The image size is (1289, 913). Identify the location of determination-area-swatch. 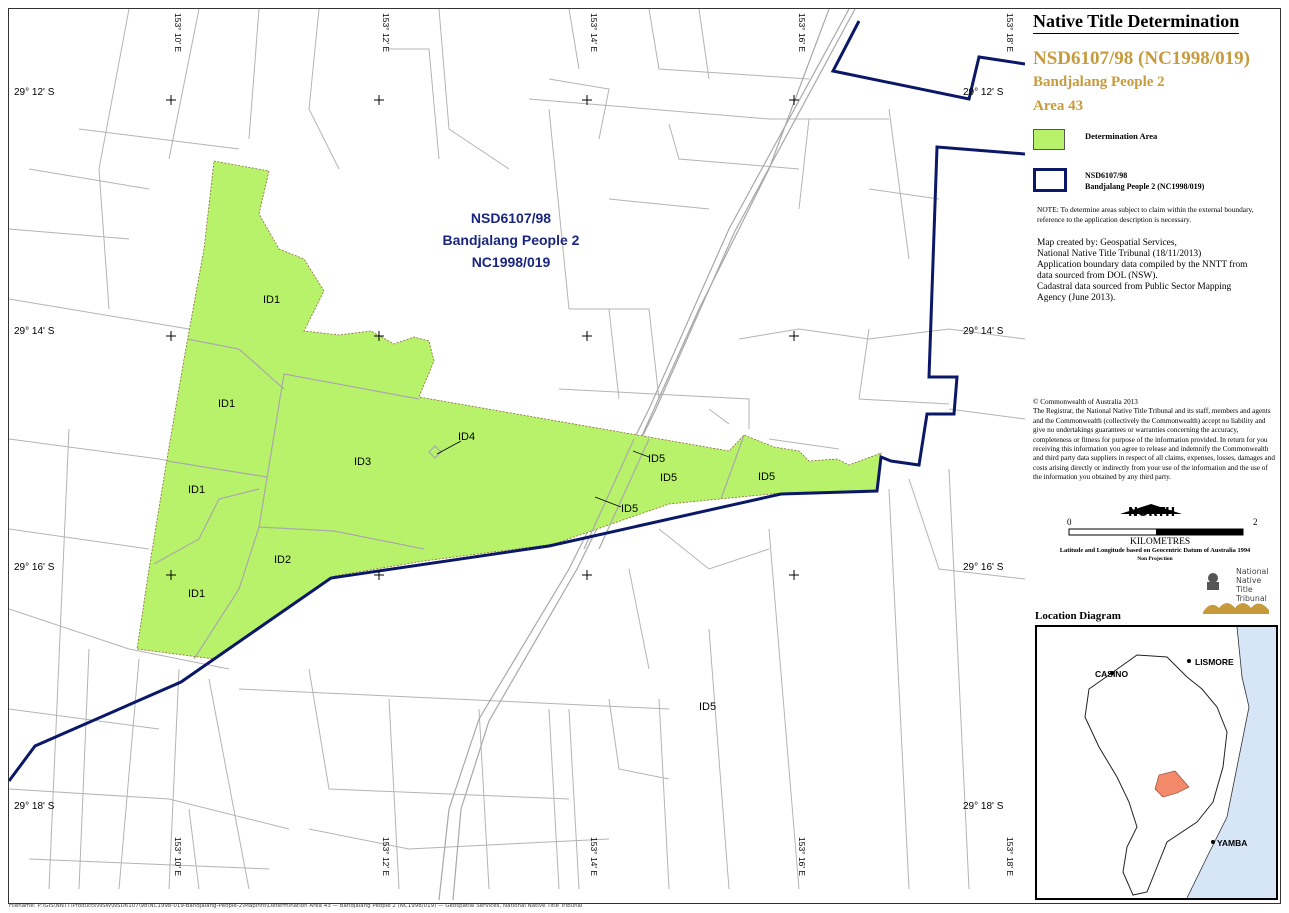
(1049, 139).